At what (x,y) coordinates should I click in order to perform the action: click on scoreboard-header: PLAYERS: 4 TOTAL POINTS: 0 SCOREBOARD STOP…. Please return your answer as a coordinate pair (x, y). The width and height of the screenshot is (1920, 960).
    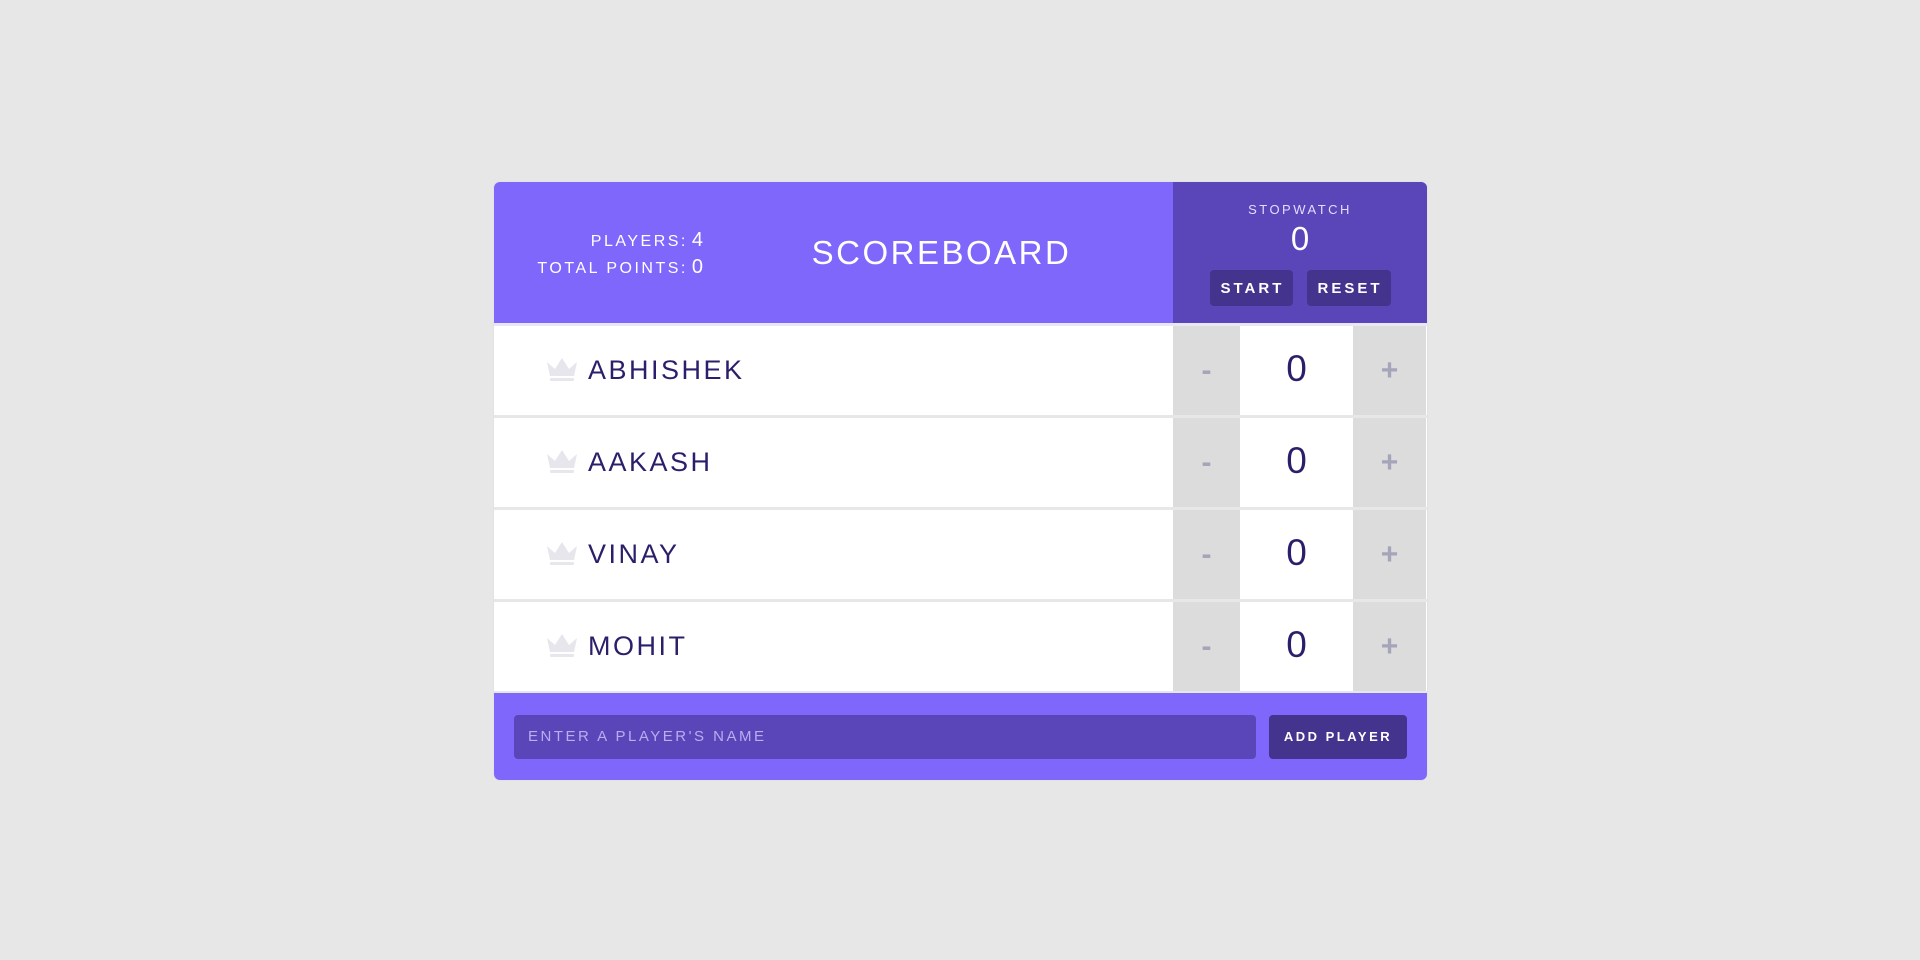
    Looking at the image, I should click on (960, 254).